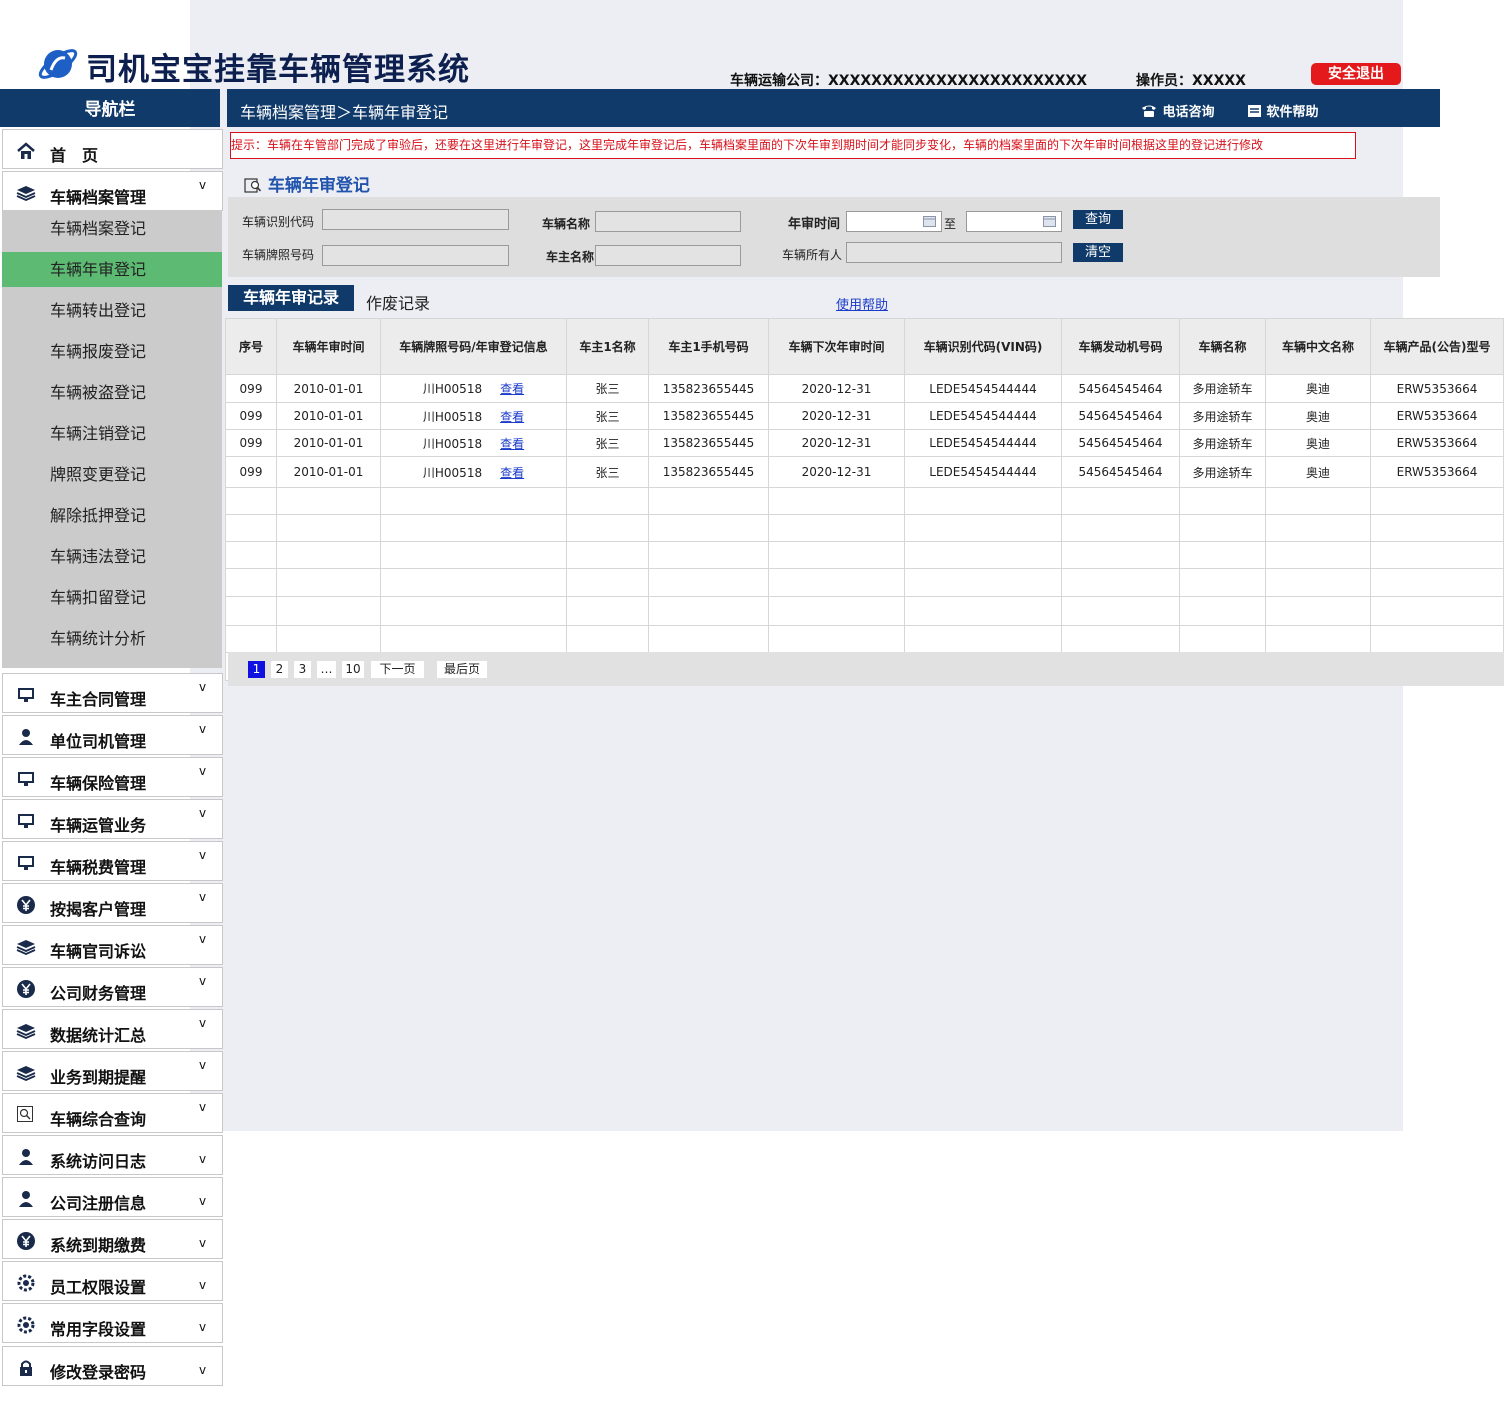 The width and height of the screenshot is (1504, 1405). Describe the element at coordinates (452, 472) in the screenshot. I see `plate-text: 川H00518` at that location.